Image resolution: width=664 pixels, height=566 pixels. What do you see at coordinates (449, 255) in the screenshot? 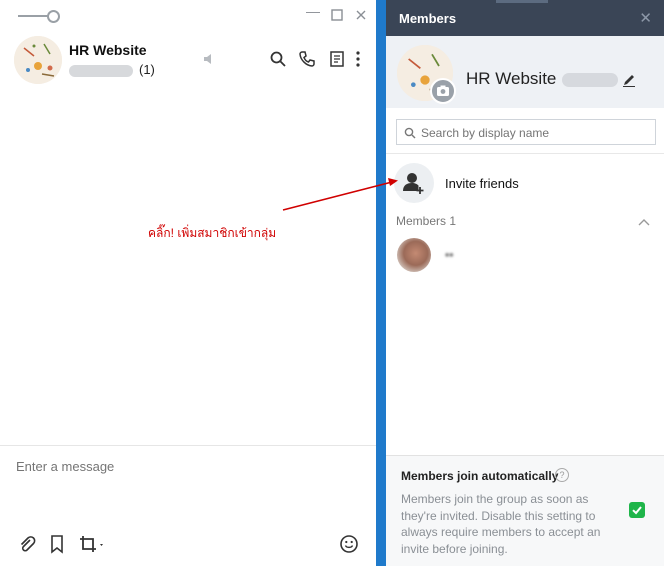
I see `member-name: ••` at bounding box center [449, 255].